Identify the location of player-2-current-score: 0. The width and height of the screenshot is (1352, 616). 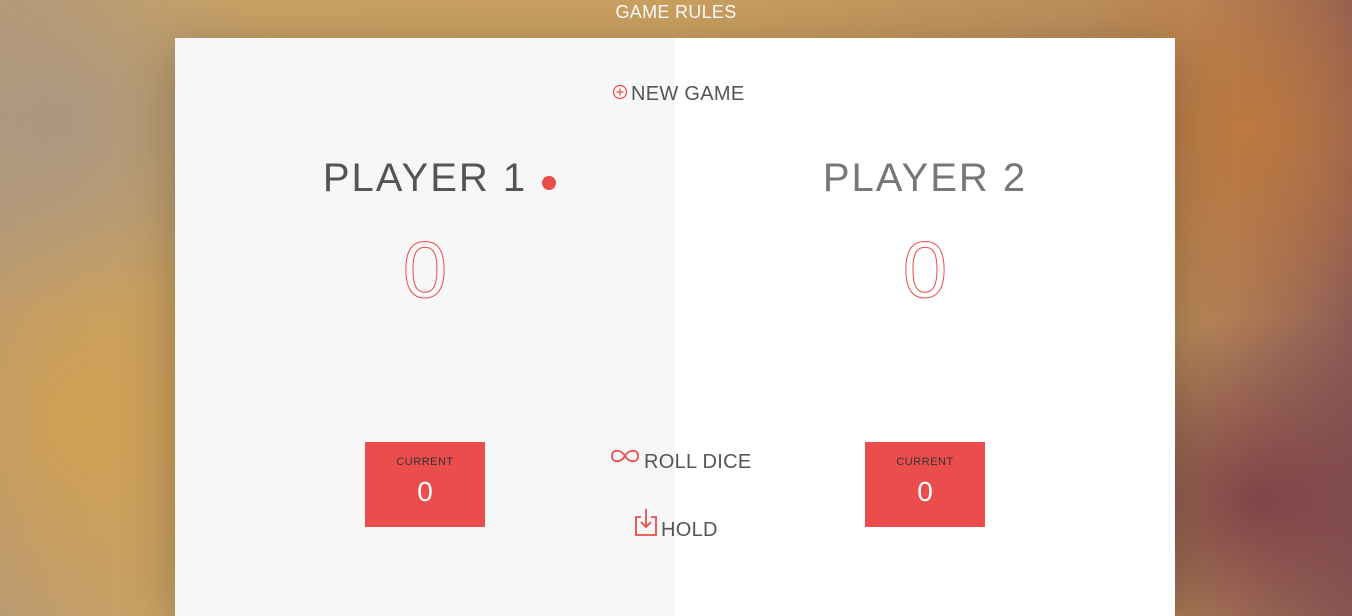
(925, 491).